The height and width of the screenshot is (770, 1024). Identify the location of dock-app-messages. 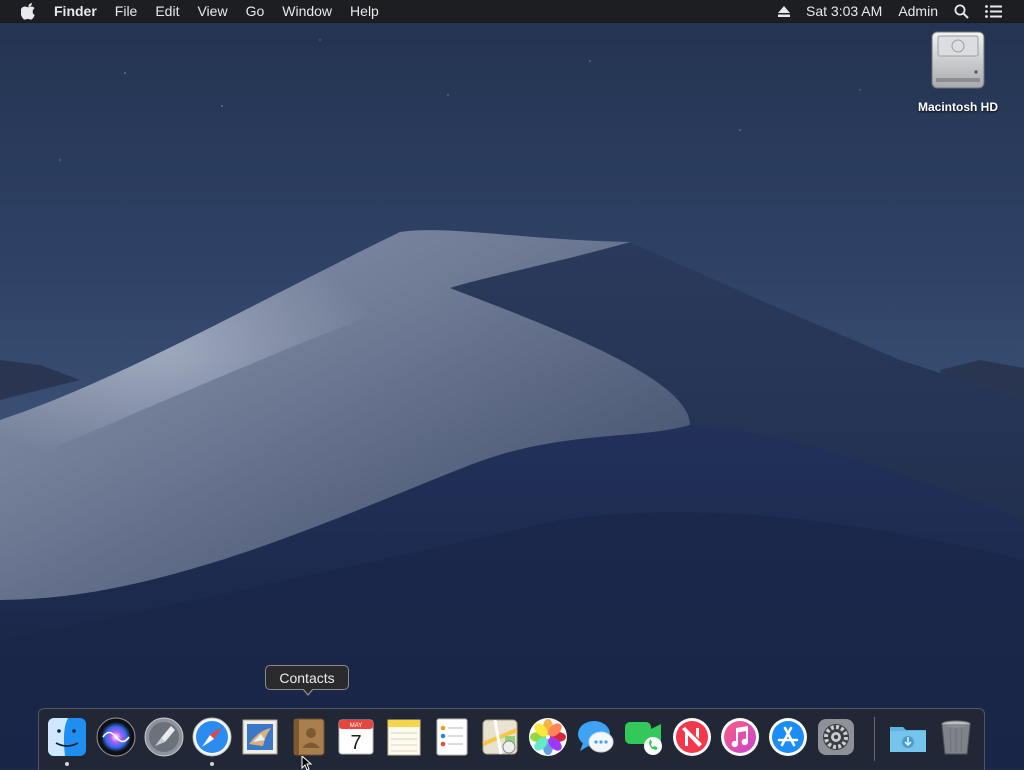
(596, 737).